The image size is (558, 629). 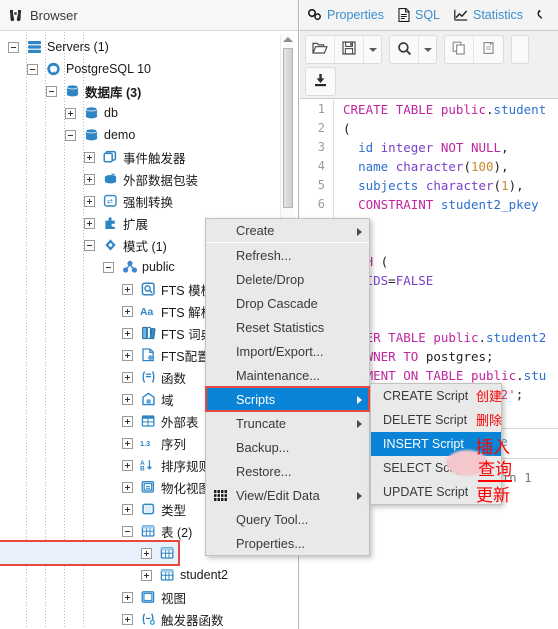 I want to click on scrollbar-thumb, so click(x=288, y=128).